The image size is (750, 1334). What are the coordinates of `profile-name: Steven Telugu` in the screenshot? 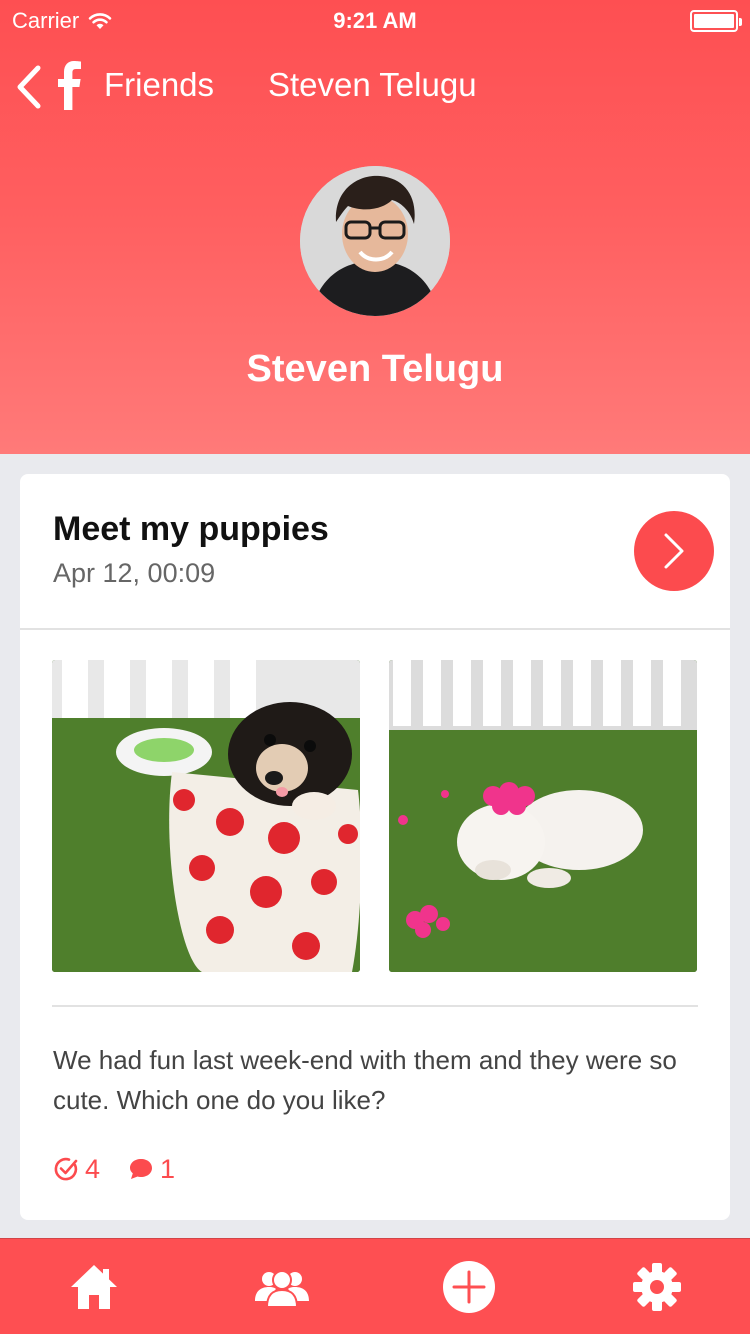 It's located at (375, 369).